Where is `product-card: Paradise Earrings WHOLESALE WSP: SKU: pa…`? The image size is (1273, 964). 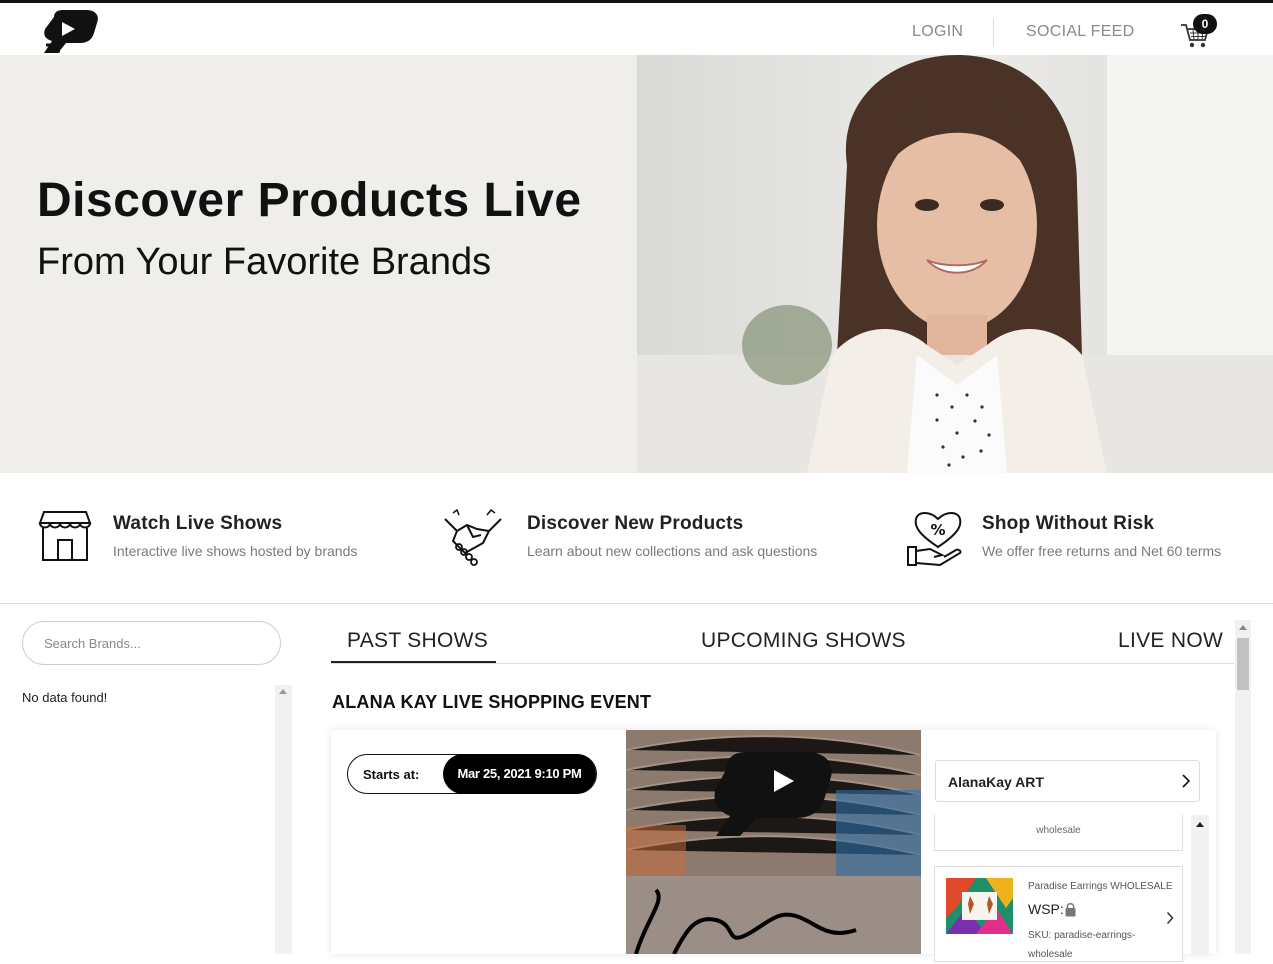
product-card: Paradise Earrings WHOLESALE WSP: SKU: pa… is located at coordinates (1058, 914).